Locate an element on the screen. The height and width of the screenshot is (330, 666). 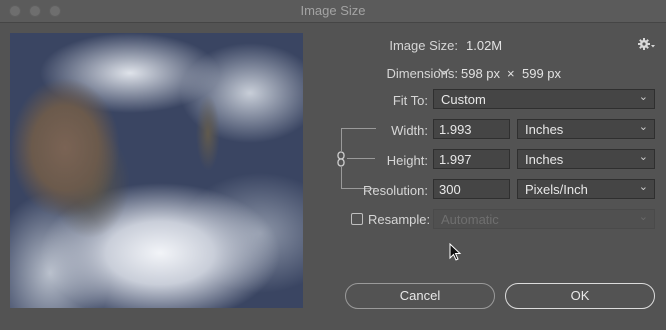
height-unit-value: Inches is located at coordinates (544, 159).